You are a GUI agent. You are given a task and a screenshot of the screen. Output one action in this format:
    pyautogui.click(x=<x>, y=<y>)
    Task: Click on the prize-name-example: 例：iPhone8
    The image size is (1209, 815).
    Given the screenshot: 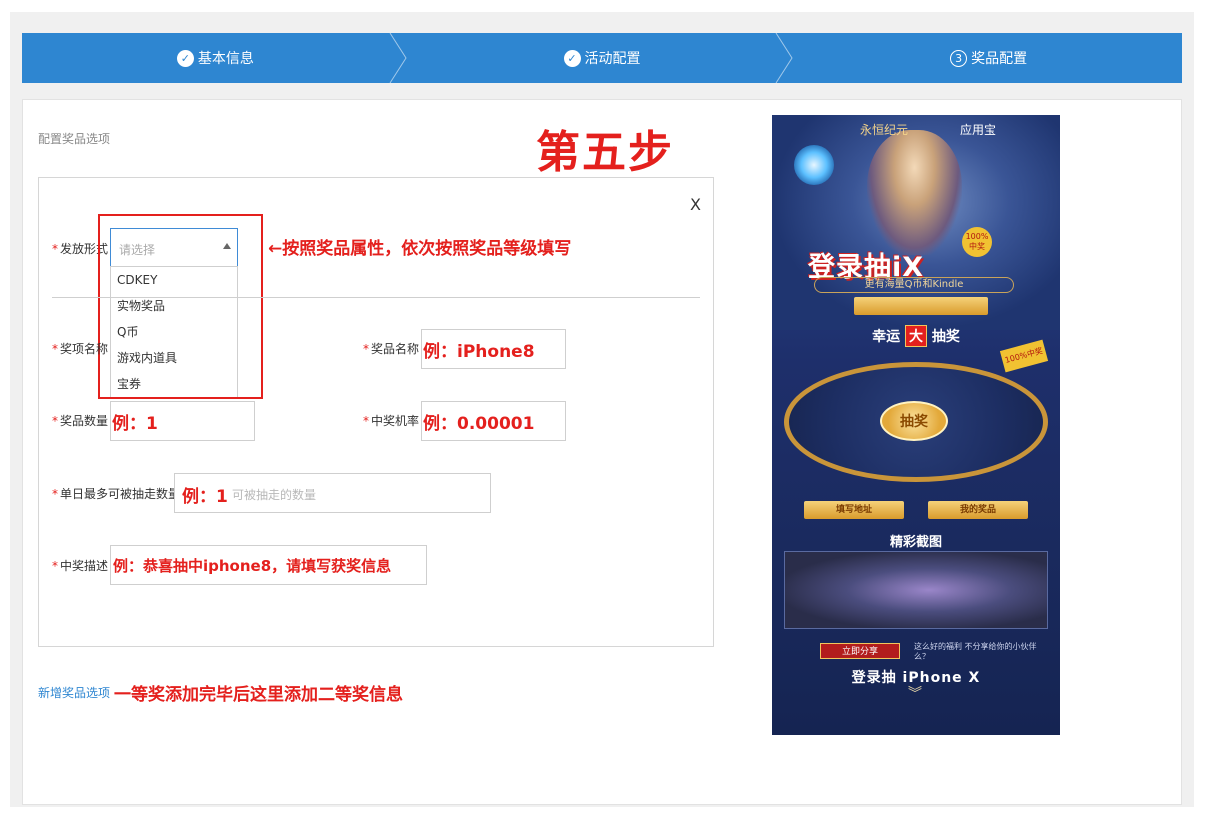 What is the action you would take?
    pyautogui.click(x=479, y=352)
    